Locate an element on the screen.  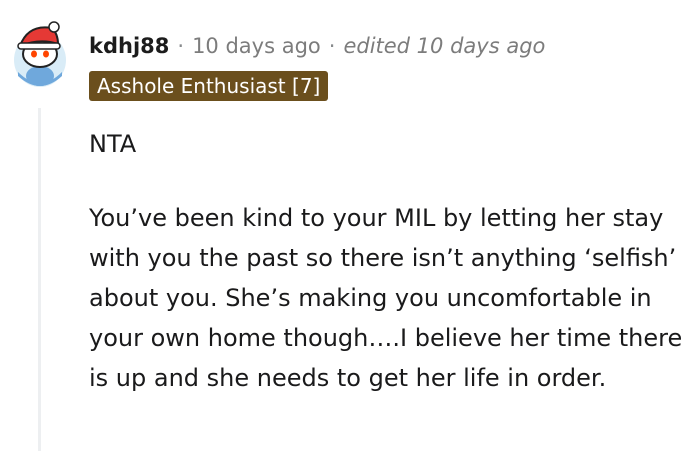
username-link: kdhj88 is located at coordinates (129, 46).